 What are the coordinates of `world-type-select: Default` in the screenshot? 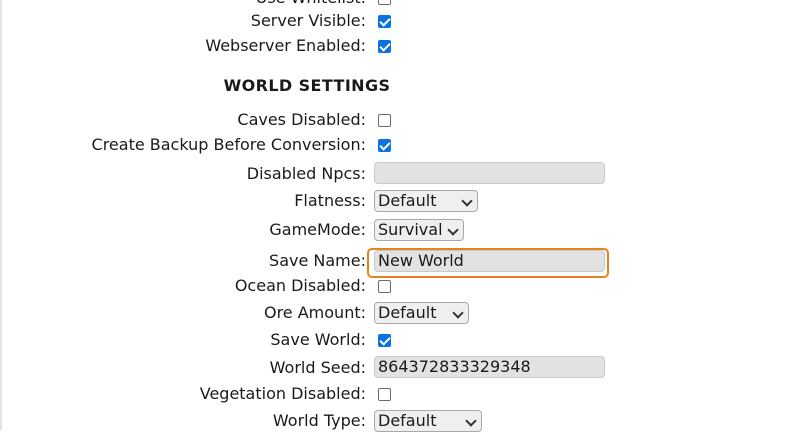 It's located at (428, 421).